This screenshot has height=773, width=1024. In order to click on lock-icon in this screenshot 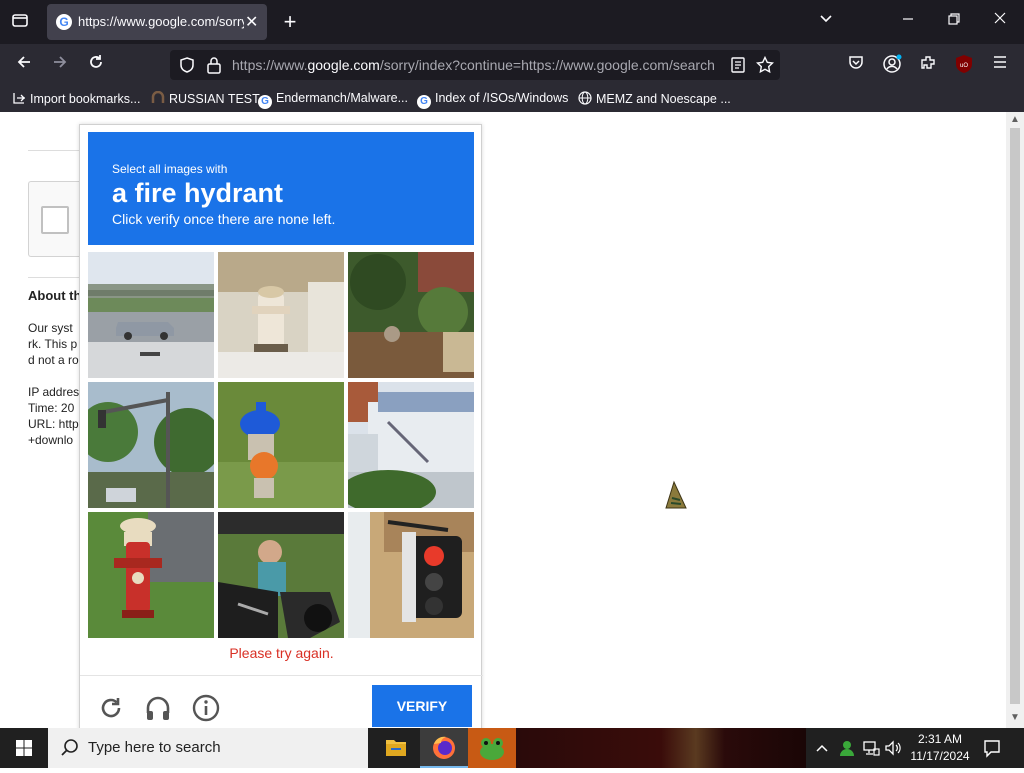, I will do `click(214, 67)`.